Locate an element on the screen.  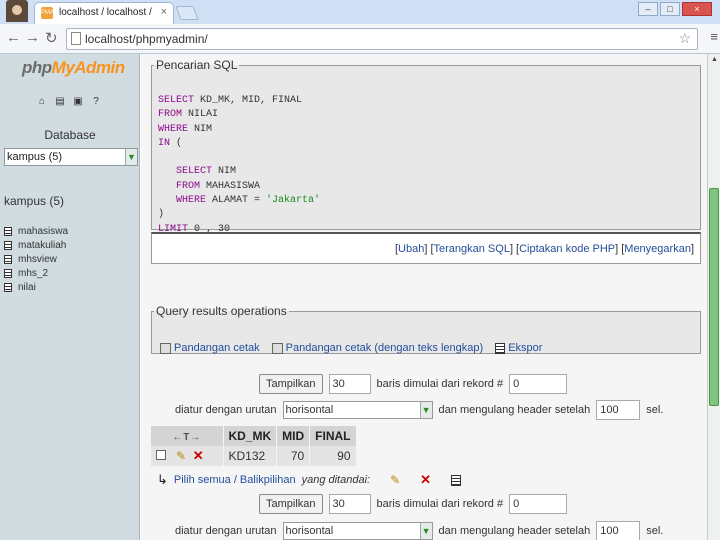
table-list-item: mhs_2 is located at coordinates (36, 273).